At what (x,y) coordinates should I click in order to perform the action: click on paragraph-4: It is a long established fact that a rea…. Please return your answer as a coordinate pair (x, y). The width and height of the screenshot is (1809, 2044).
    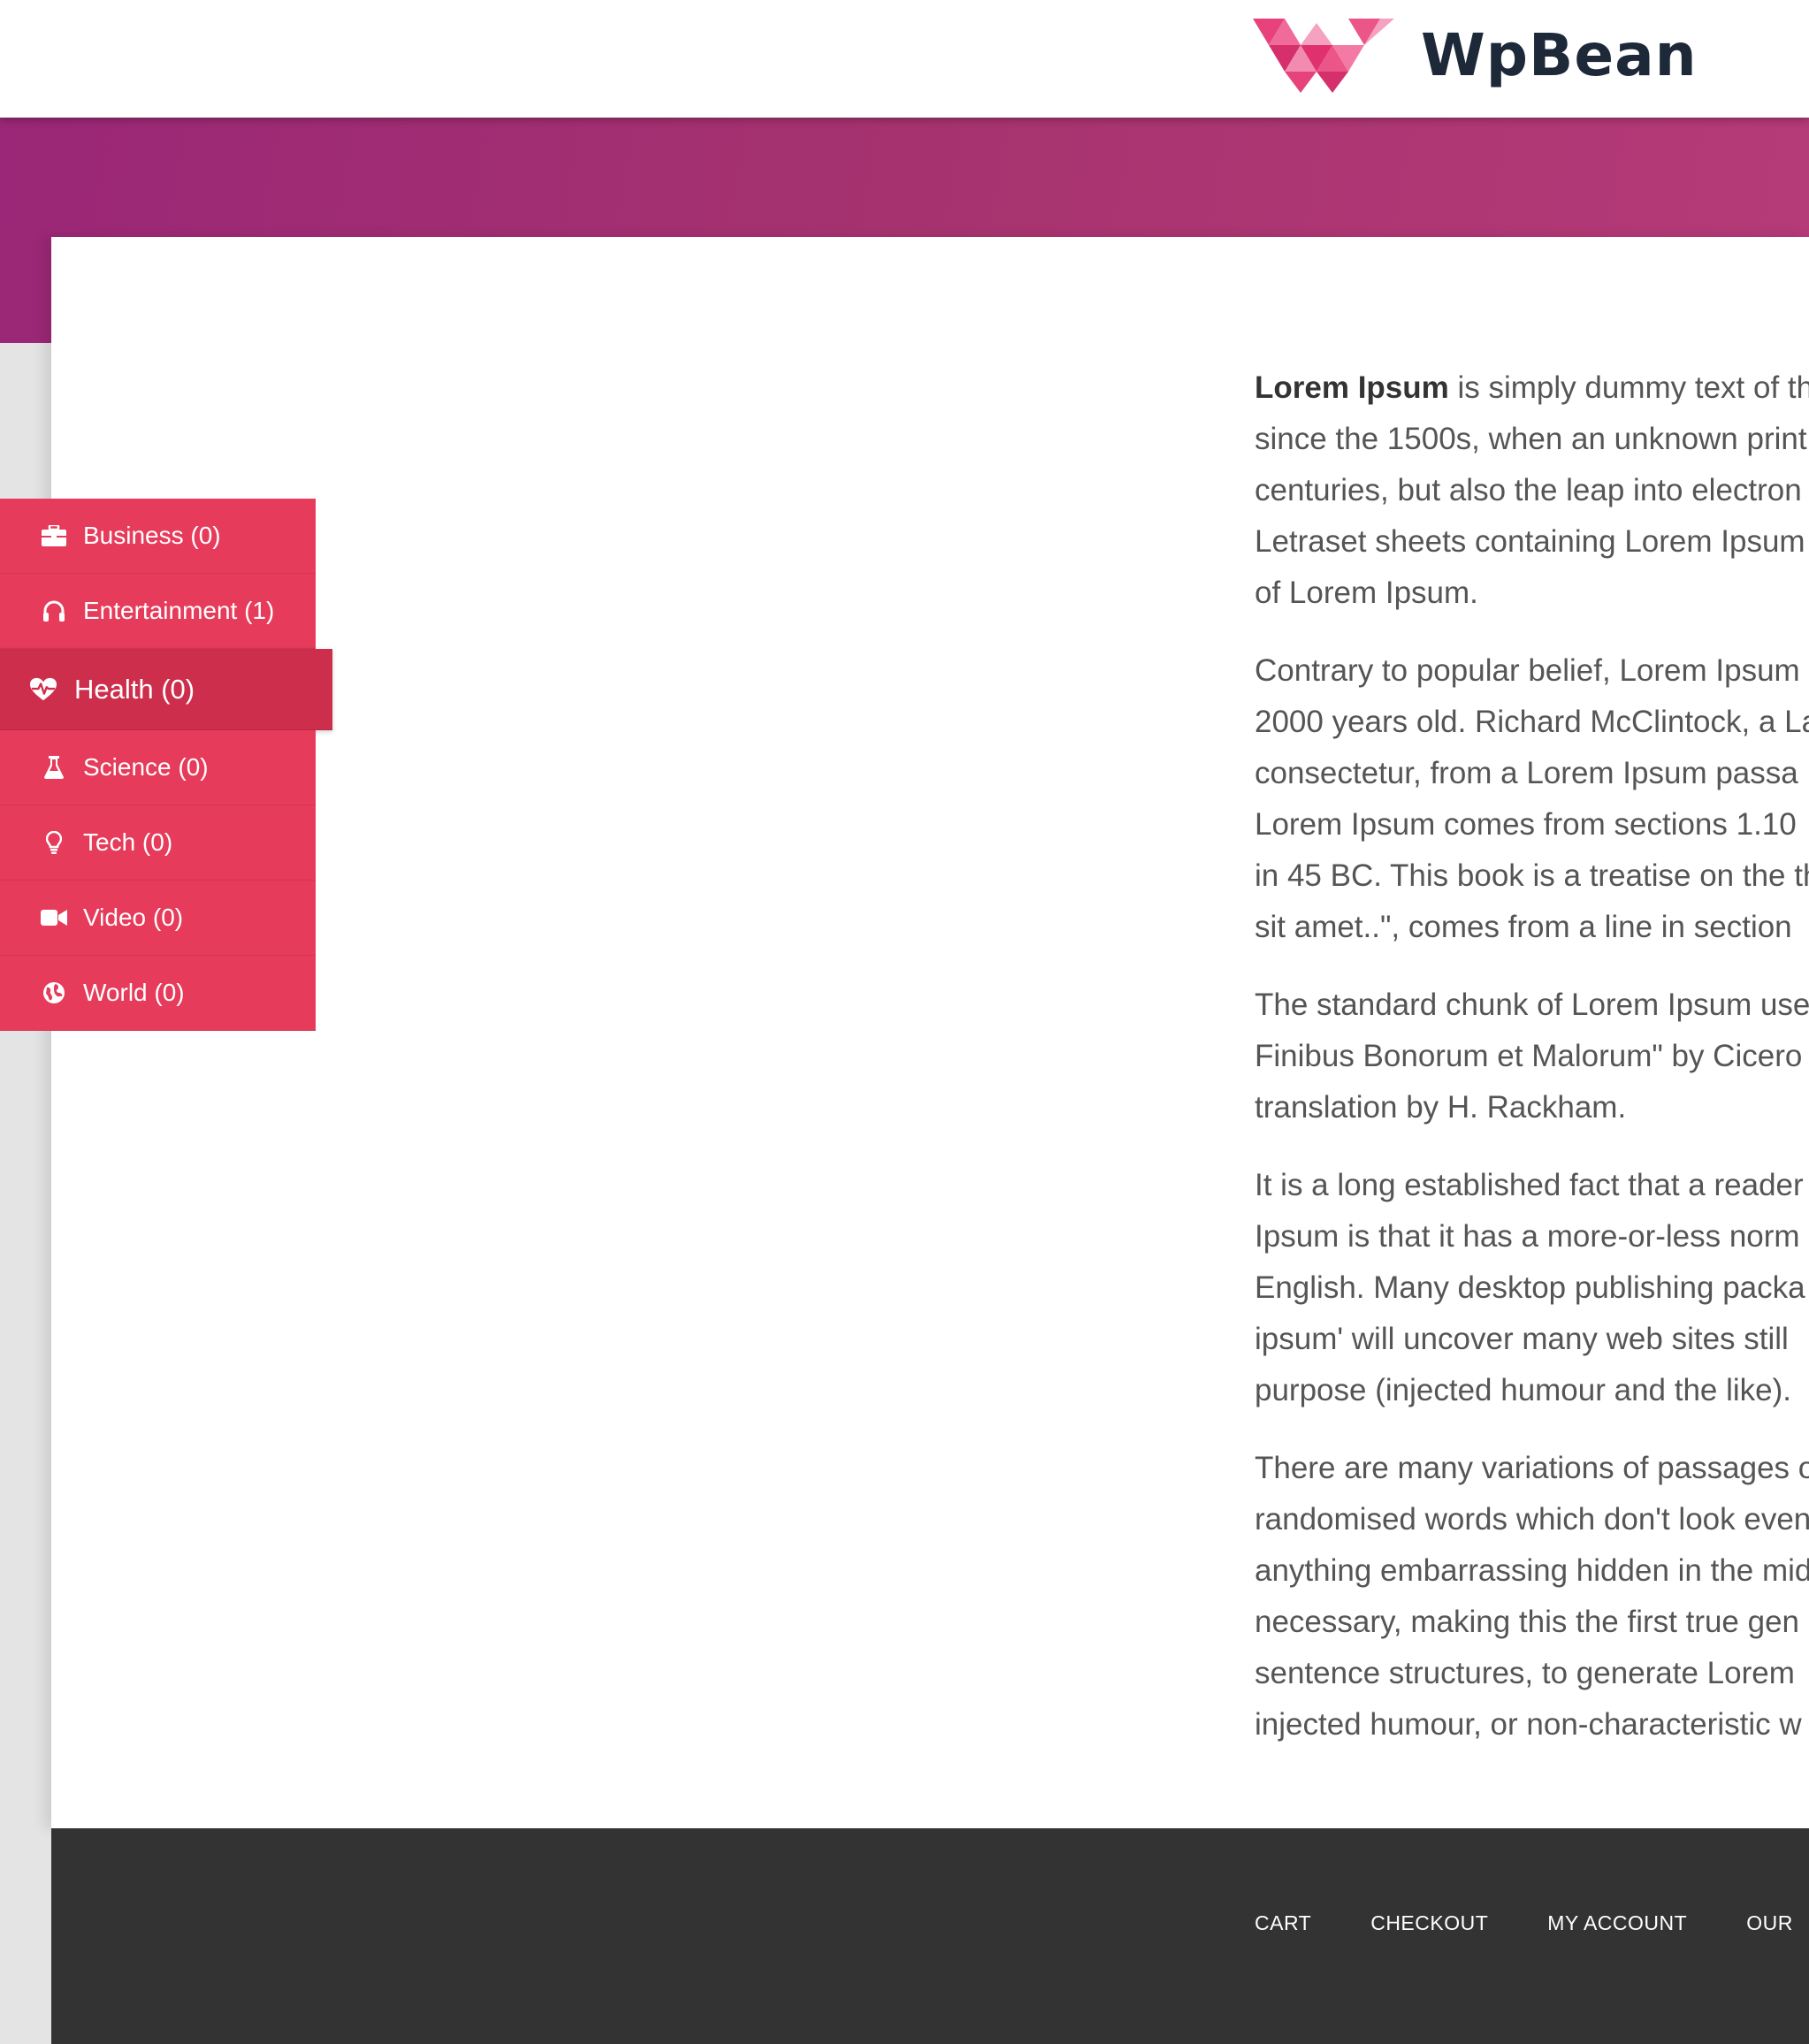
    Looking at the image, I should click on (1532, 1288).